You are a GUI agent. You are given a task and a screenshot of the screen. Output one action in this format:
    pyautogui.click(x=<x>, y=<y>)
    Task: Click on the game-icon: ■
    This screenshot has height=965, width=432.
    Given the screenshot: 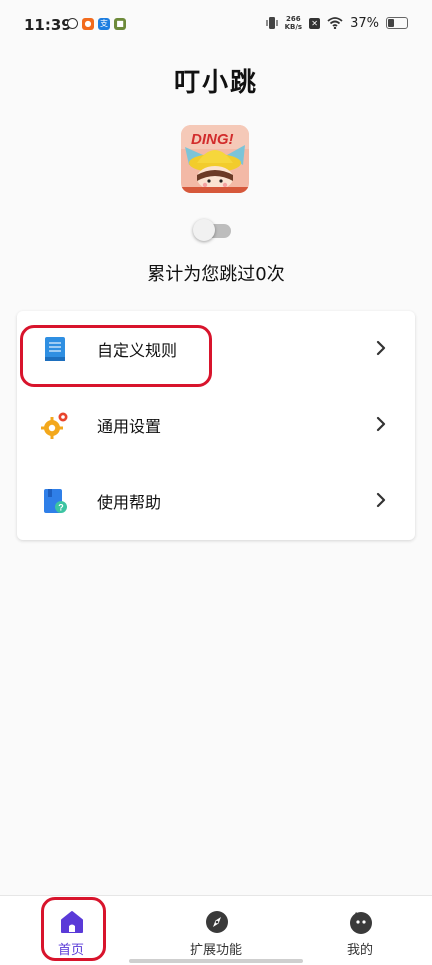 What is the action you would take?
    pyautogui.click(x=120, y=24)
    